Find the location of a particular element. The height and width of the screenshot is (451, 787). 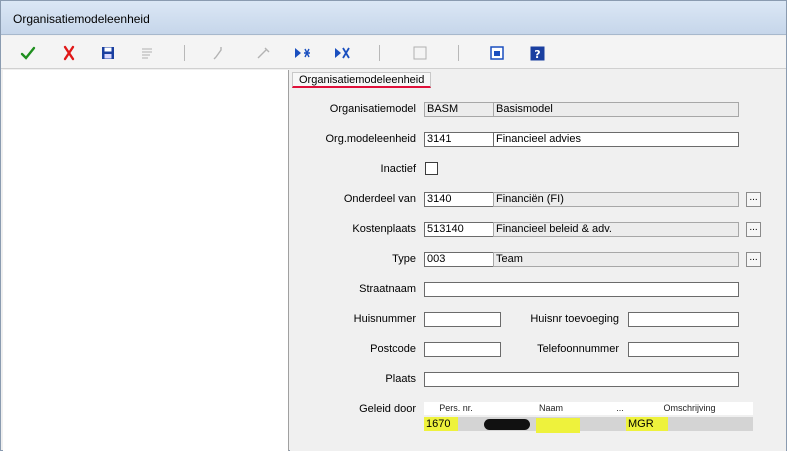

plaats-label: Plaats is located at coordinates (400, 379).